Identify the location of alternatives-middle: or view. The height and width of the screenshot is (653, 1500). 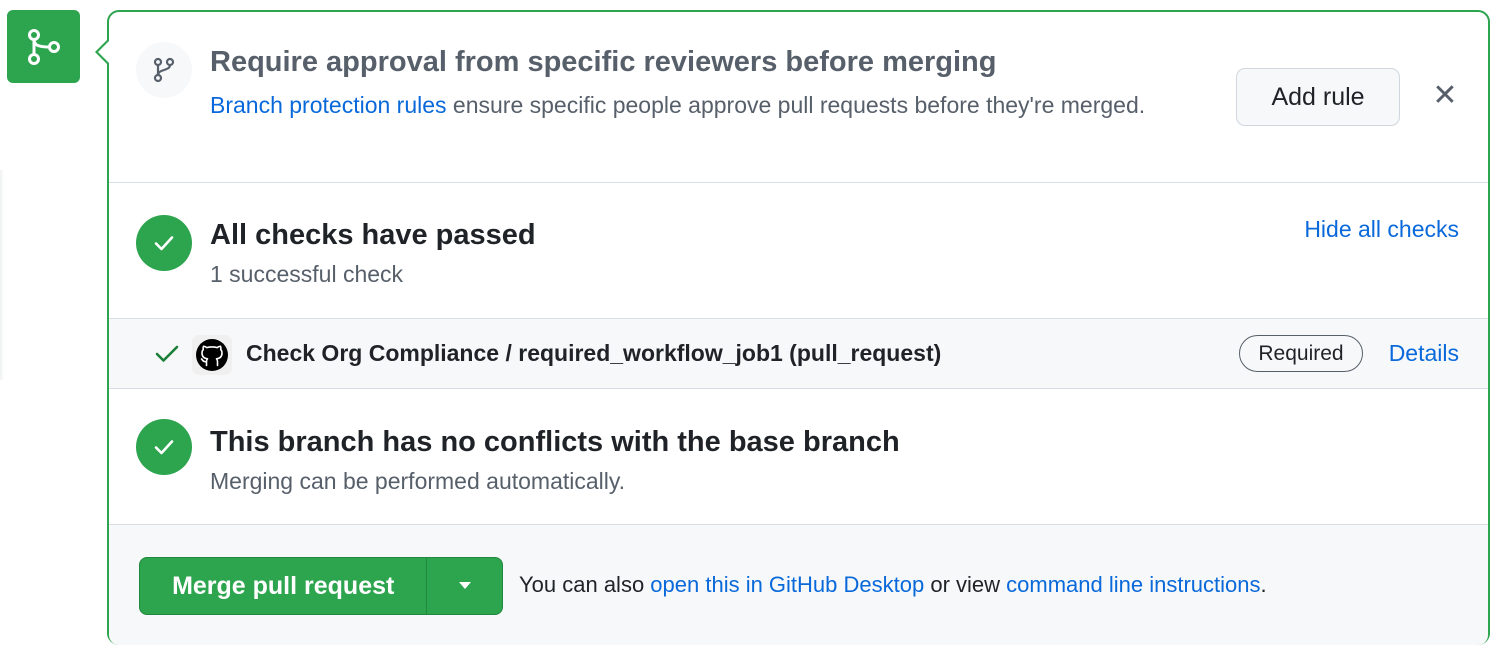
(965, 584).